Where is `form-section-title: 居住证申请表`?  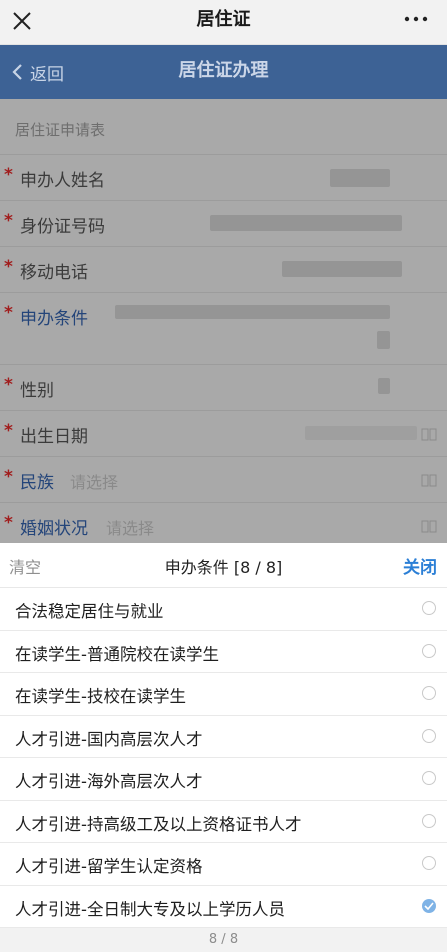 form-section-title: 居住证申请表 is located at coordinates (223, 127).